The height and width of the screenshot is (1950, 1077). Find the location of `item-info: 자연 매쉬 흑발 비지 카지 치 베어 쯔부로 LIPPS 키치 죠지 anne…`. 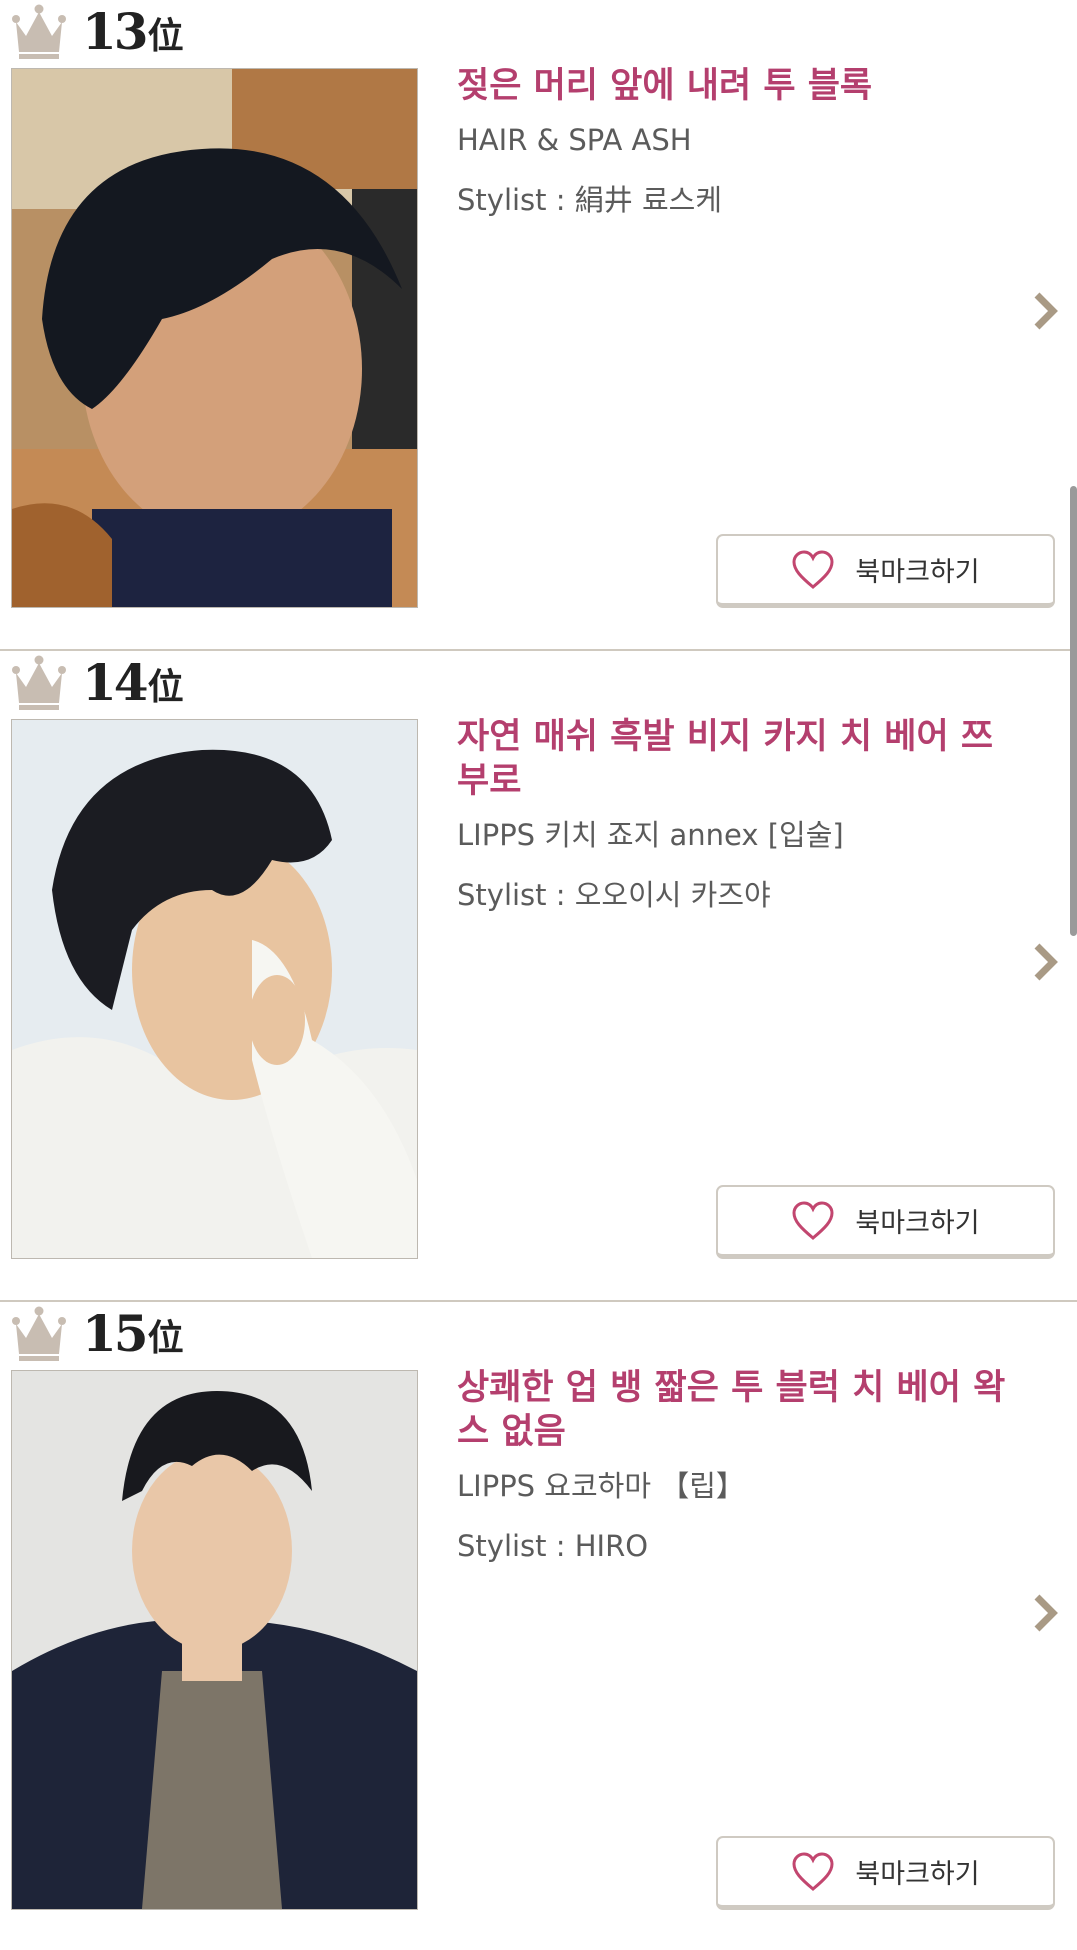

item-info: 자연 매쉬 흑발 비지 카지 치 베어 쯔부로 LIPPS 키치 죠지 anne… is located at coordinates (737, 815).